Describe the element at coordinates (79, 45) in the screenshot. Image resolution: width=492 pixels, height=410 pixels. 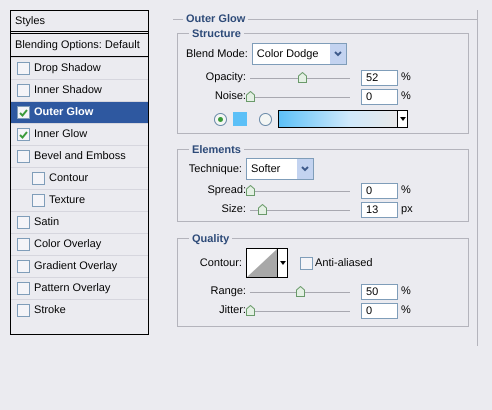
I see `blending-options-item: Blending Options: Default` at that location.